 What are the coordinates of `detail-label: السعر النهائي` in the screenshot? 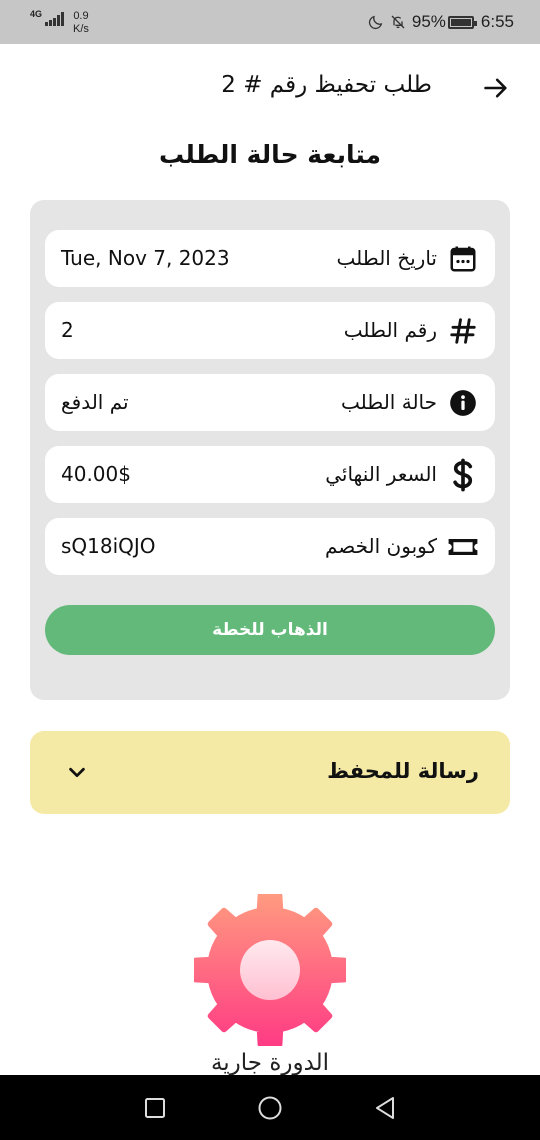 It's located at (381, 474).